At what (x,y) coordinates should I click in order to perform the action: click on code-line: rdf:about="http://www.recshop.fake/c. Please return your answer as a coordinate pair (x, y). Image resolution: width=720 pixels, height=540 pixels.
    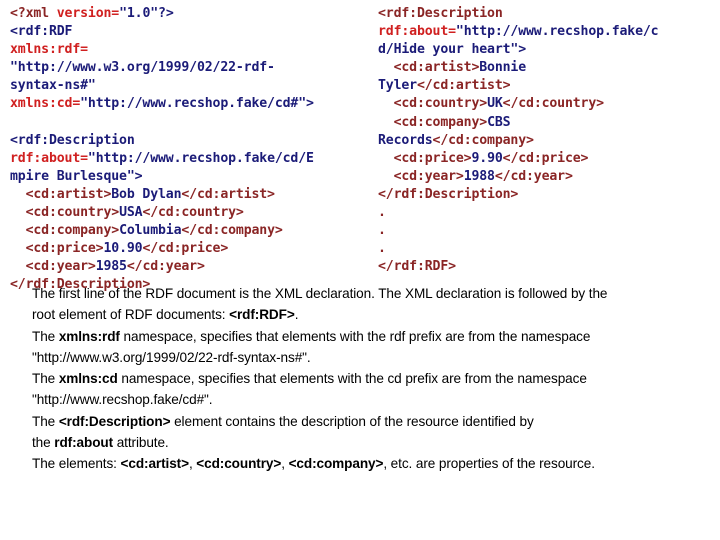
    Looking at the image, I should click on (548, 32).